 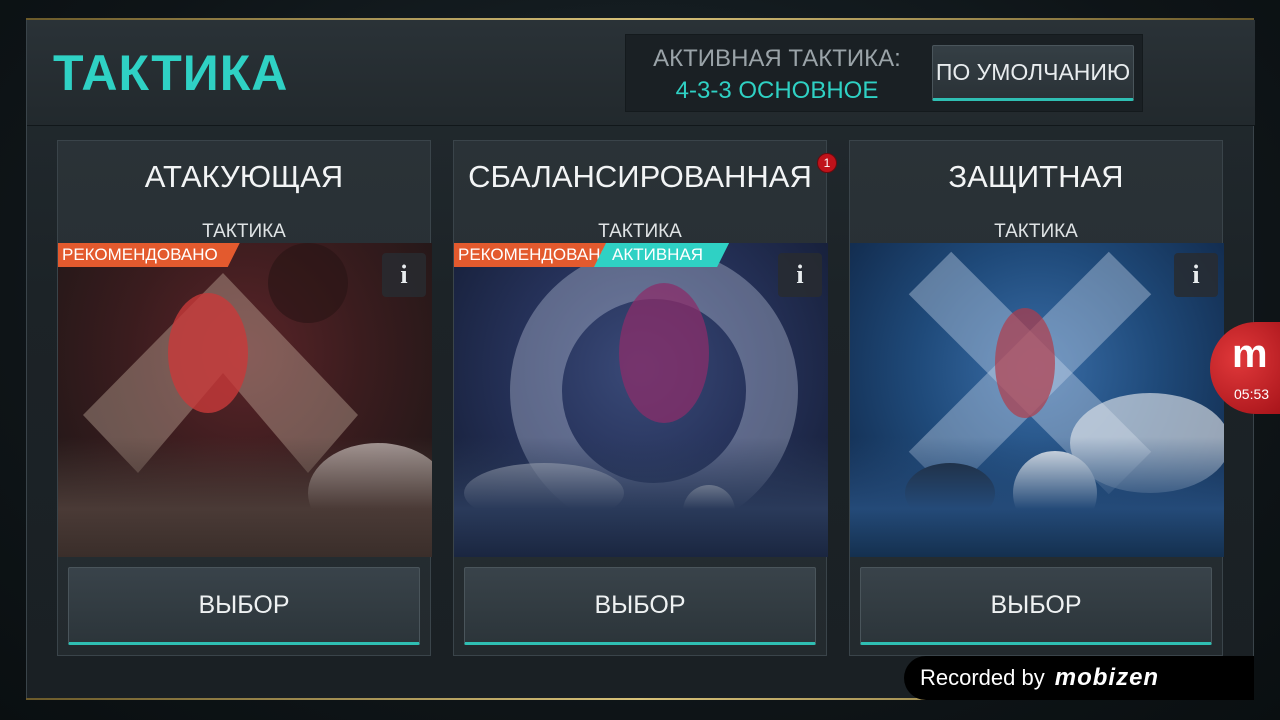 I want to click on recorded-by-watermark: Recorded by mobizen, so click(x=1079, y=678).